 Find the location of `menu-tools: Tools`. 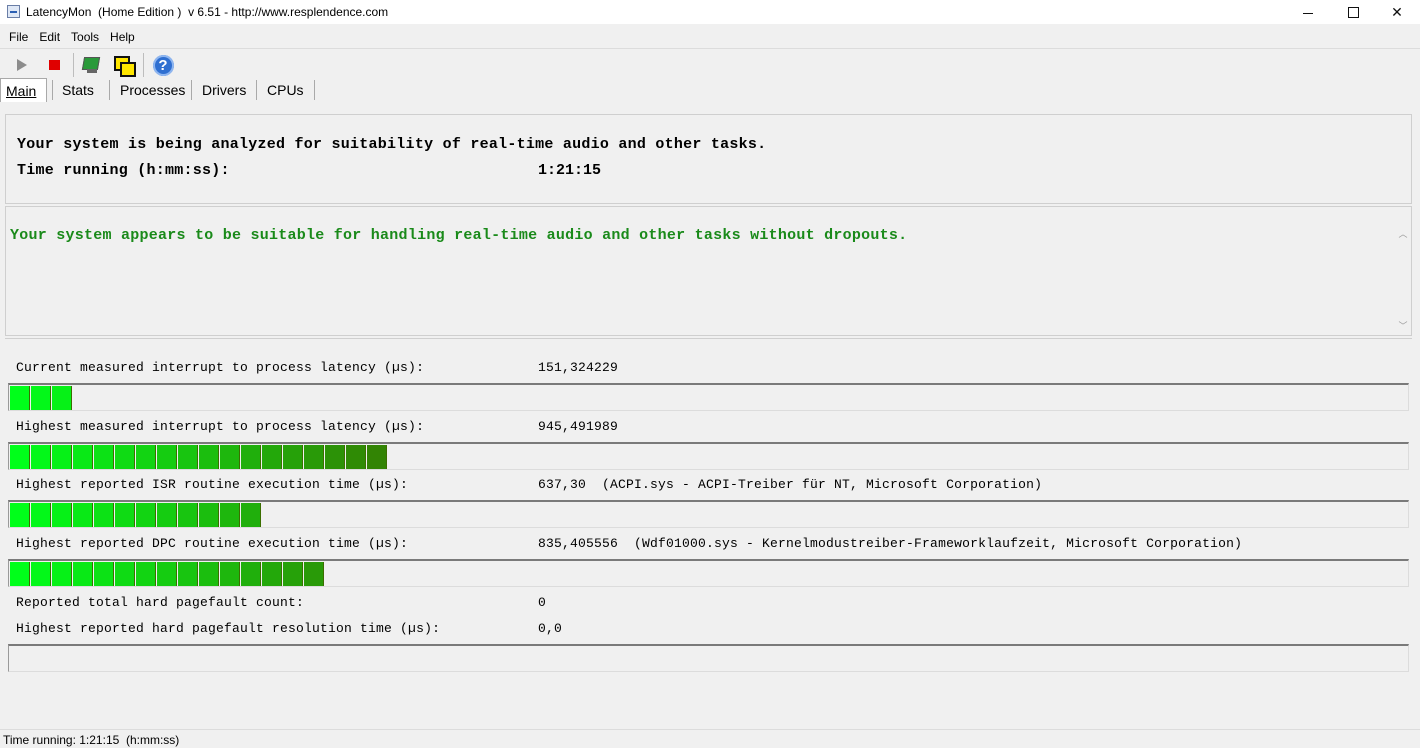

menu-tools: Tools is located at coordinates (82, 37).